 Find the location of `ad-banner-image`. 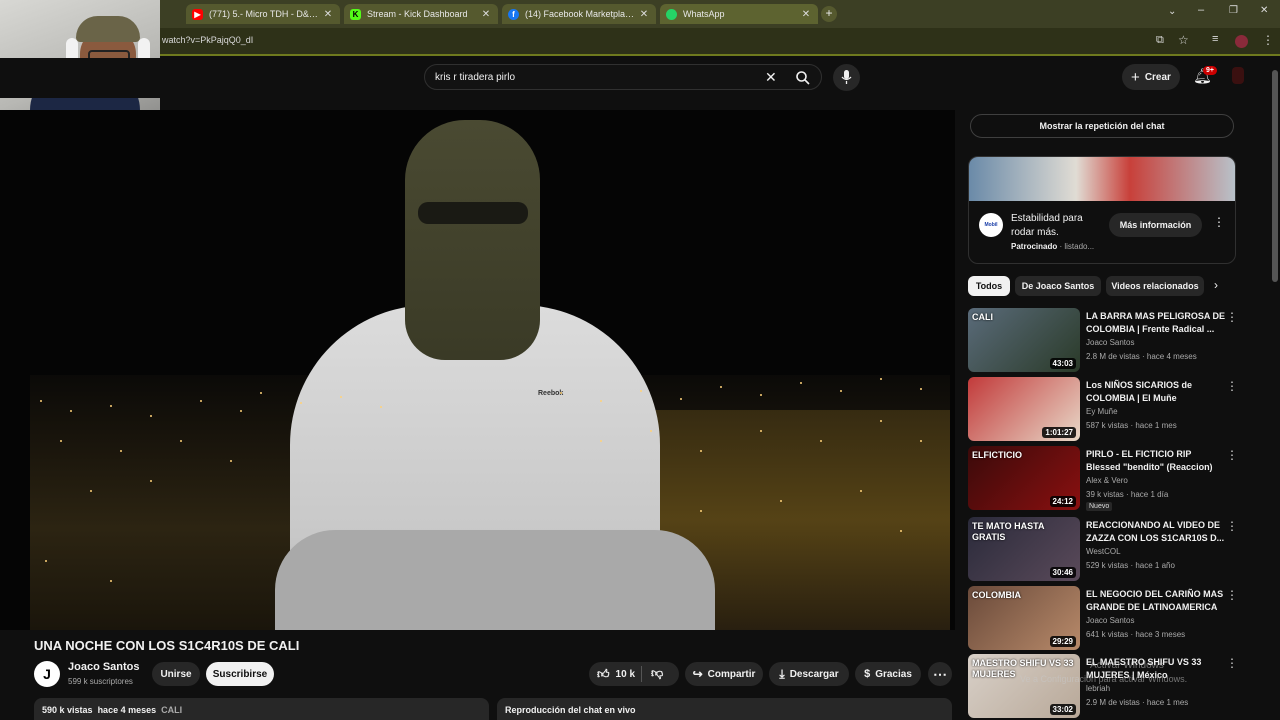

ad-banner-image is located at coordinates (1102, 179).